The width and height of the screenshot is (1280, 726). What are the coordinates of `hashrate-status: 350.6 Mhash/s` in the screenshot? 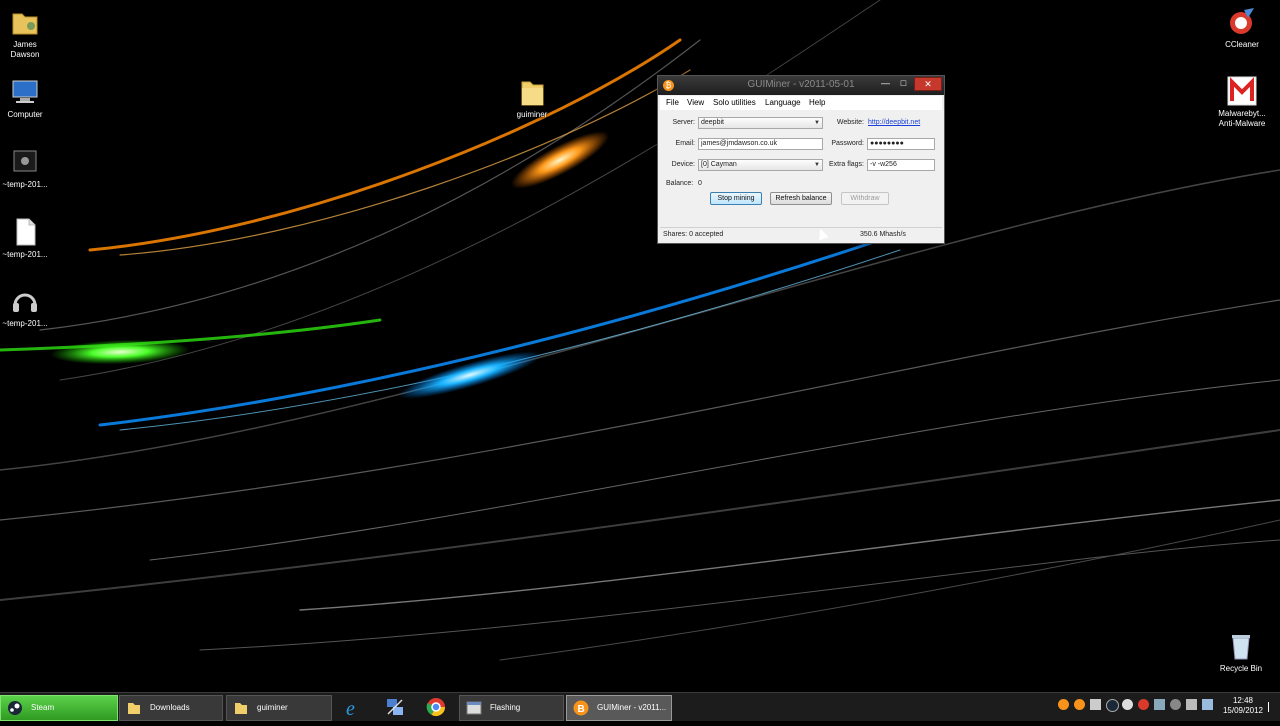 It's located at (883, 234).